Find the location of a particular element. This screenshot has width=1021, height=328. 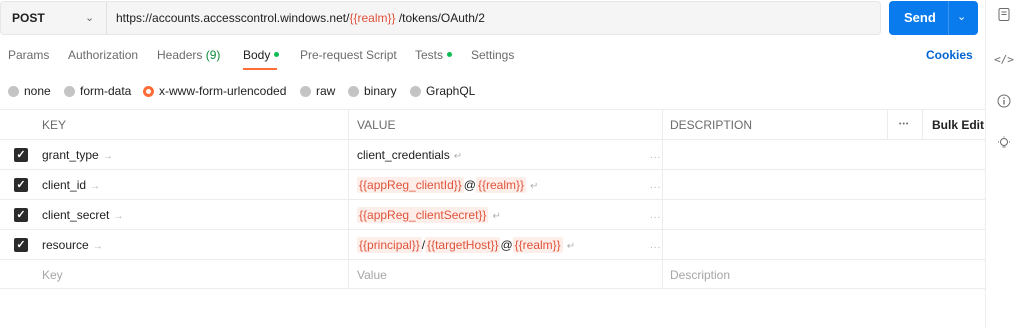

value-variable: {{appReg_clientId}} is located at coordinates (410, 185).